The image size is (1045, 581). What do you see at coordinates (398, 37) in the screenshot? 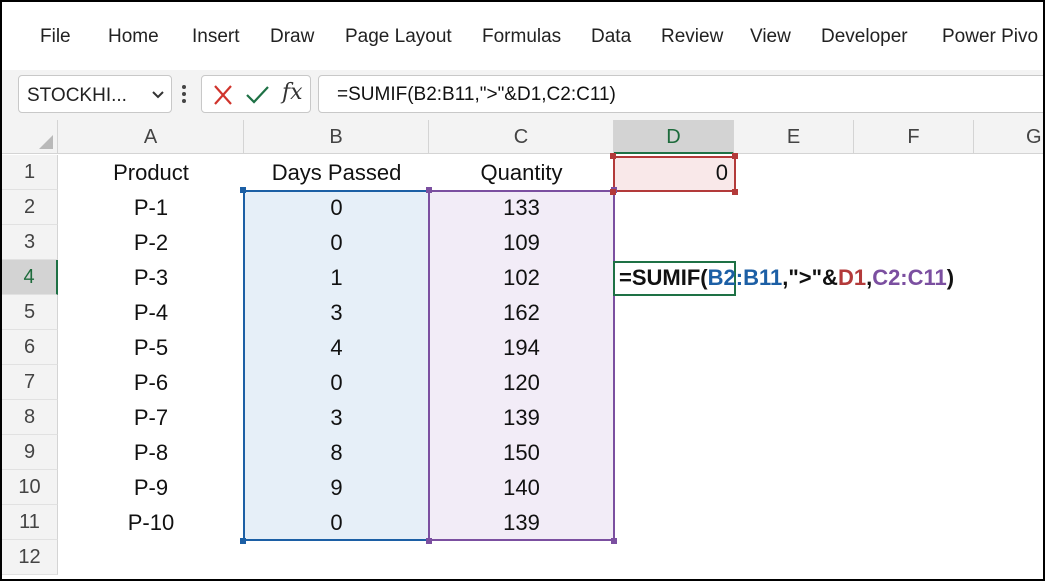
I see `tab-page-layout: Page Layout` at bounding box center [398, 37].